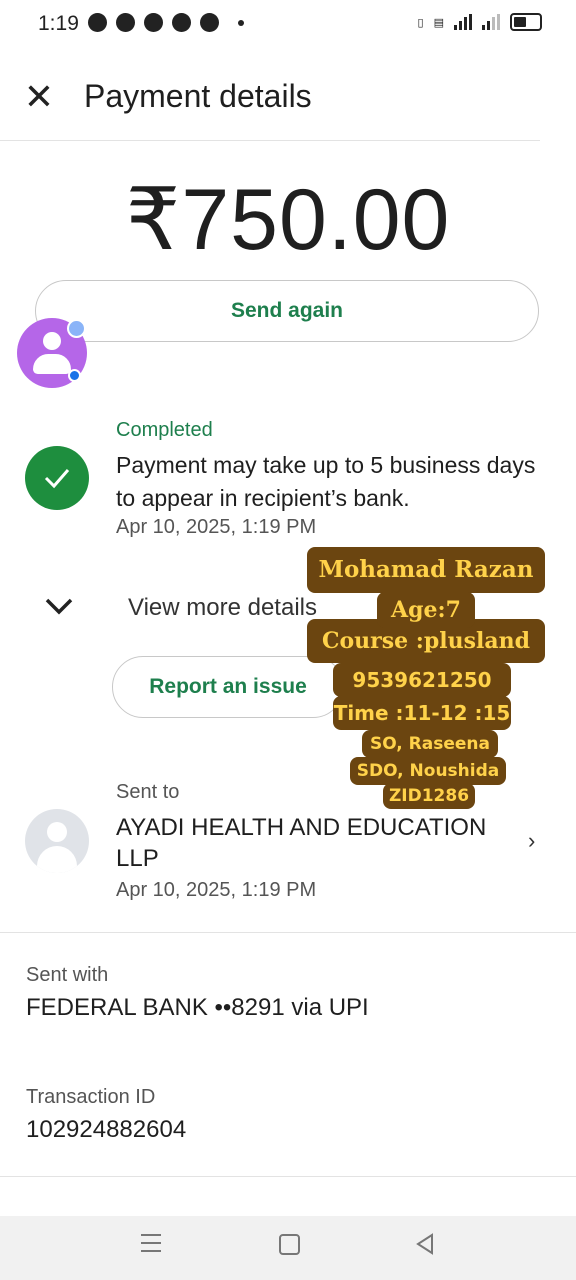 The width and height of the screenshot is (576, 1280). Describe the element at coordinates (148, 792) in the screenshot. I see `sent-to-label: Sent to` at that location.